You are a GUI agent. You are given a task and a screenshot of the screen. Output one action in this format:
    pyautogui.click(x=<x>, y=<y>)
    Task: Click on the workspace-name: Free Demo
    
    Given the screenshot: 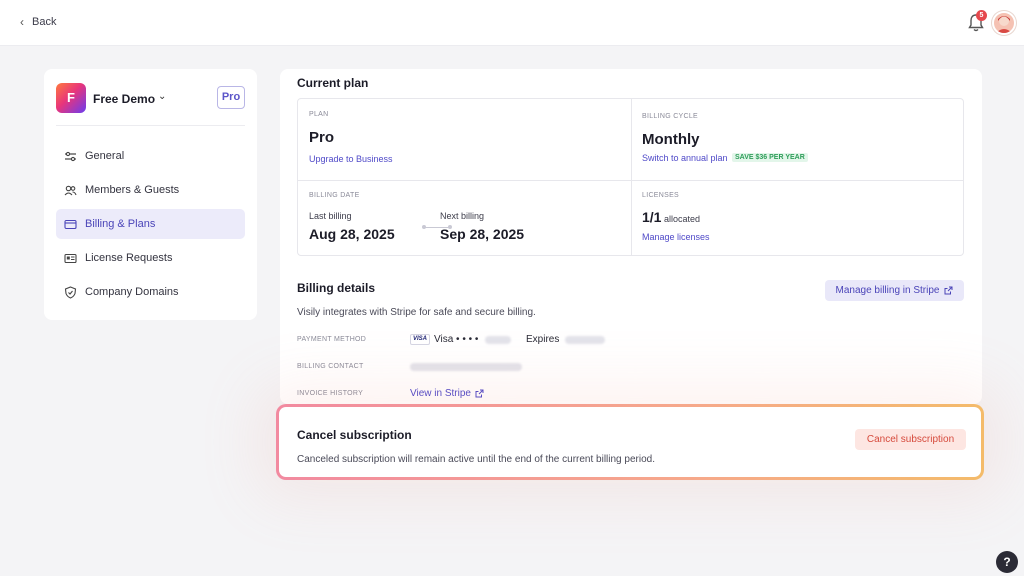 What is the action you would take?
    pyautogui.click(x=124, y=99)
    